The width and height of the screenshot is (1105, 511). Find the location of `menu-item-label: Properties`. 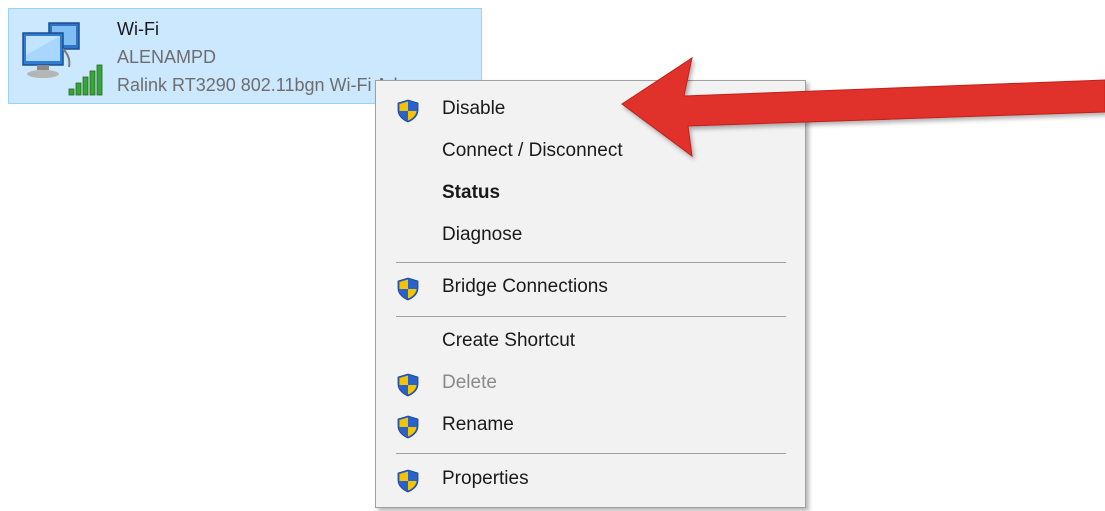

menu-item-label: Properties is located at coordinates (485, 478).